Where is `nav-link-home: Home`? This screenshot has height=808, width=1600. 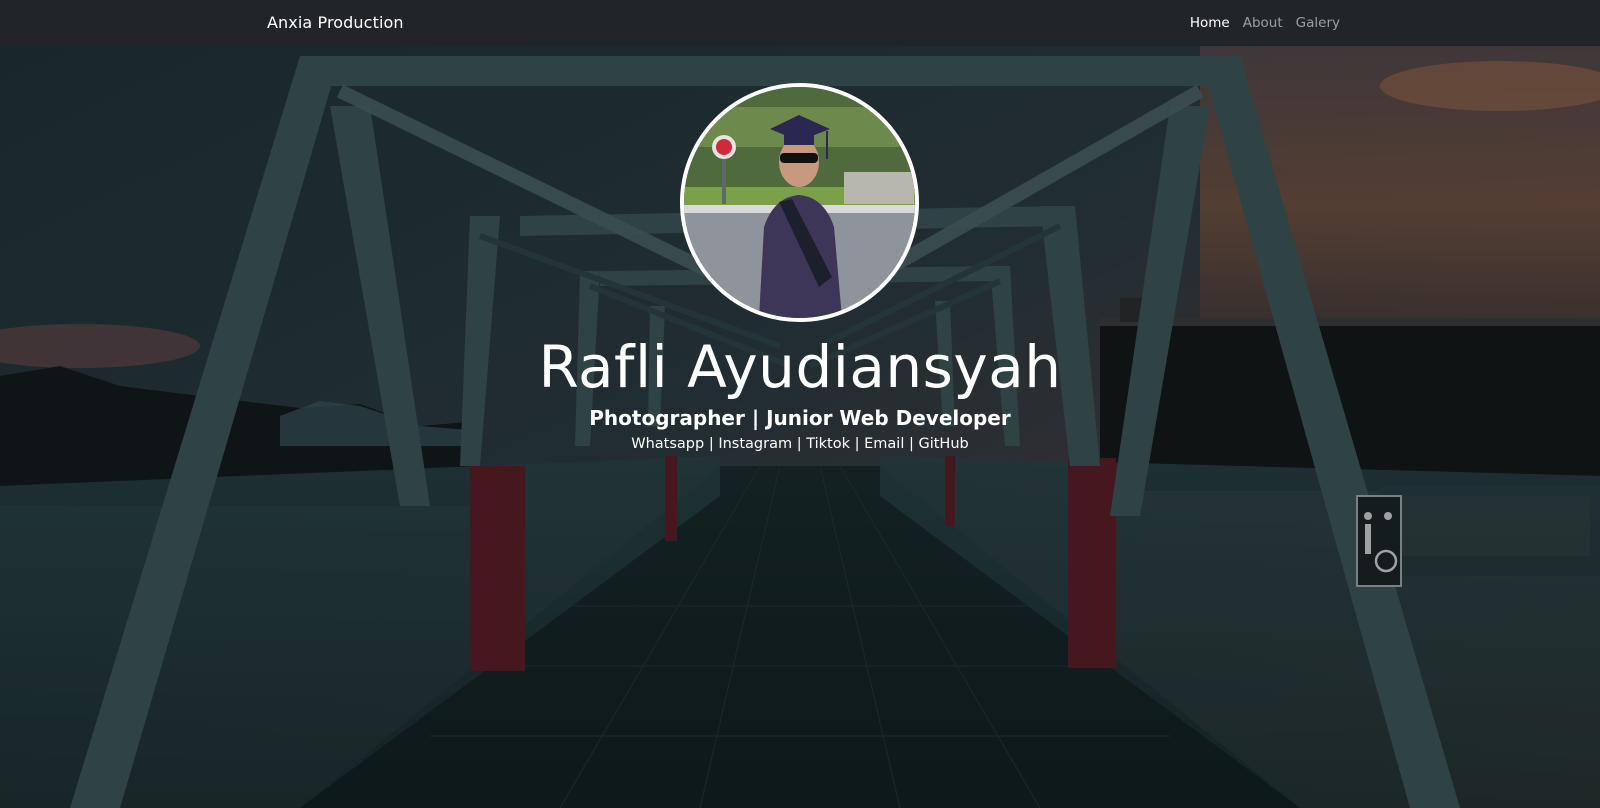 nav-link-home: Home is located at coordinates (1210, 23).